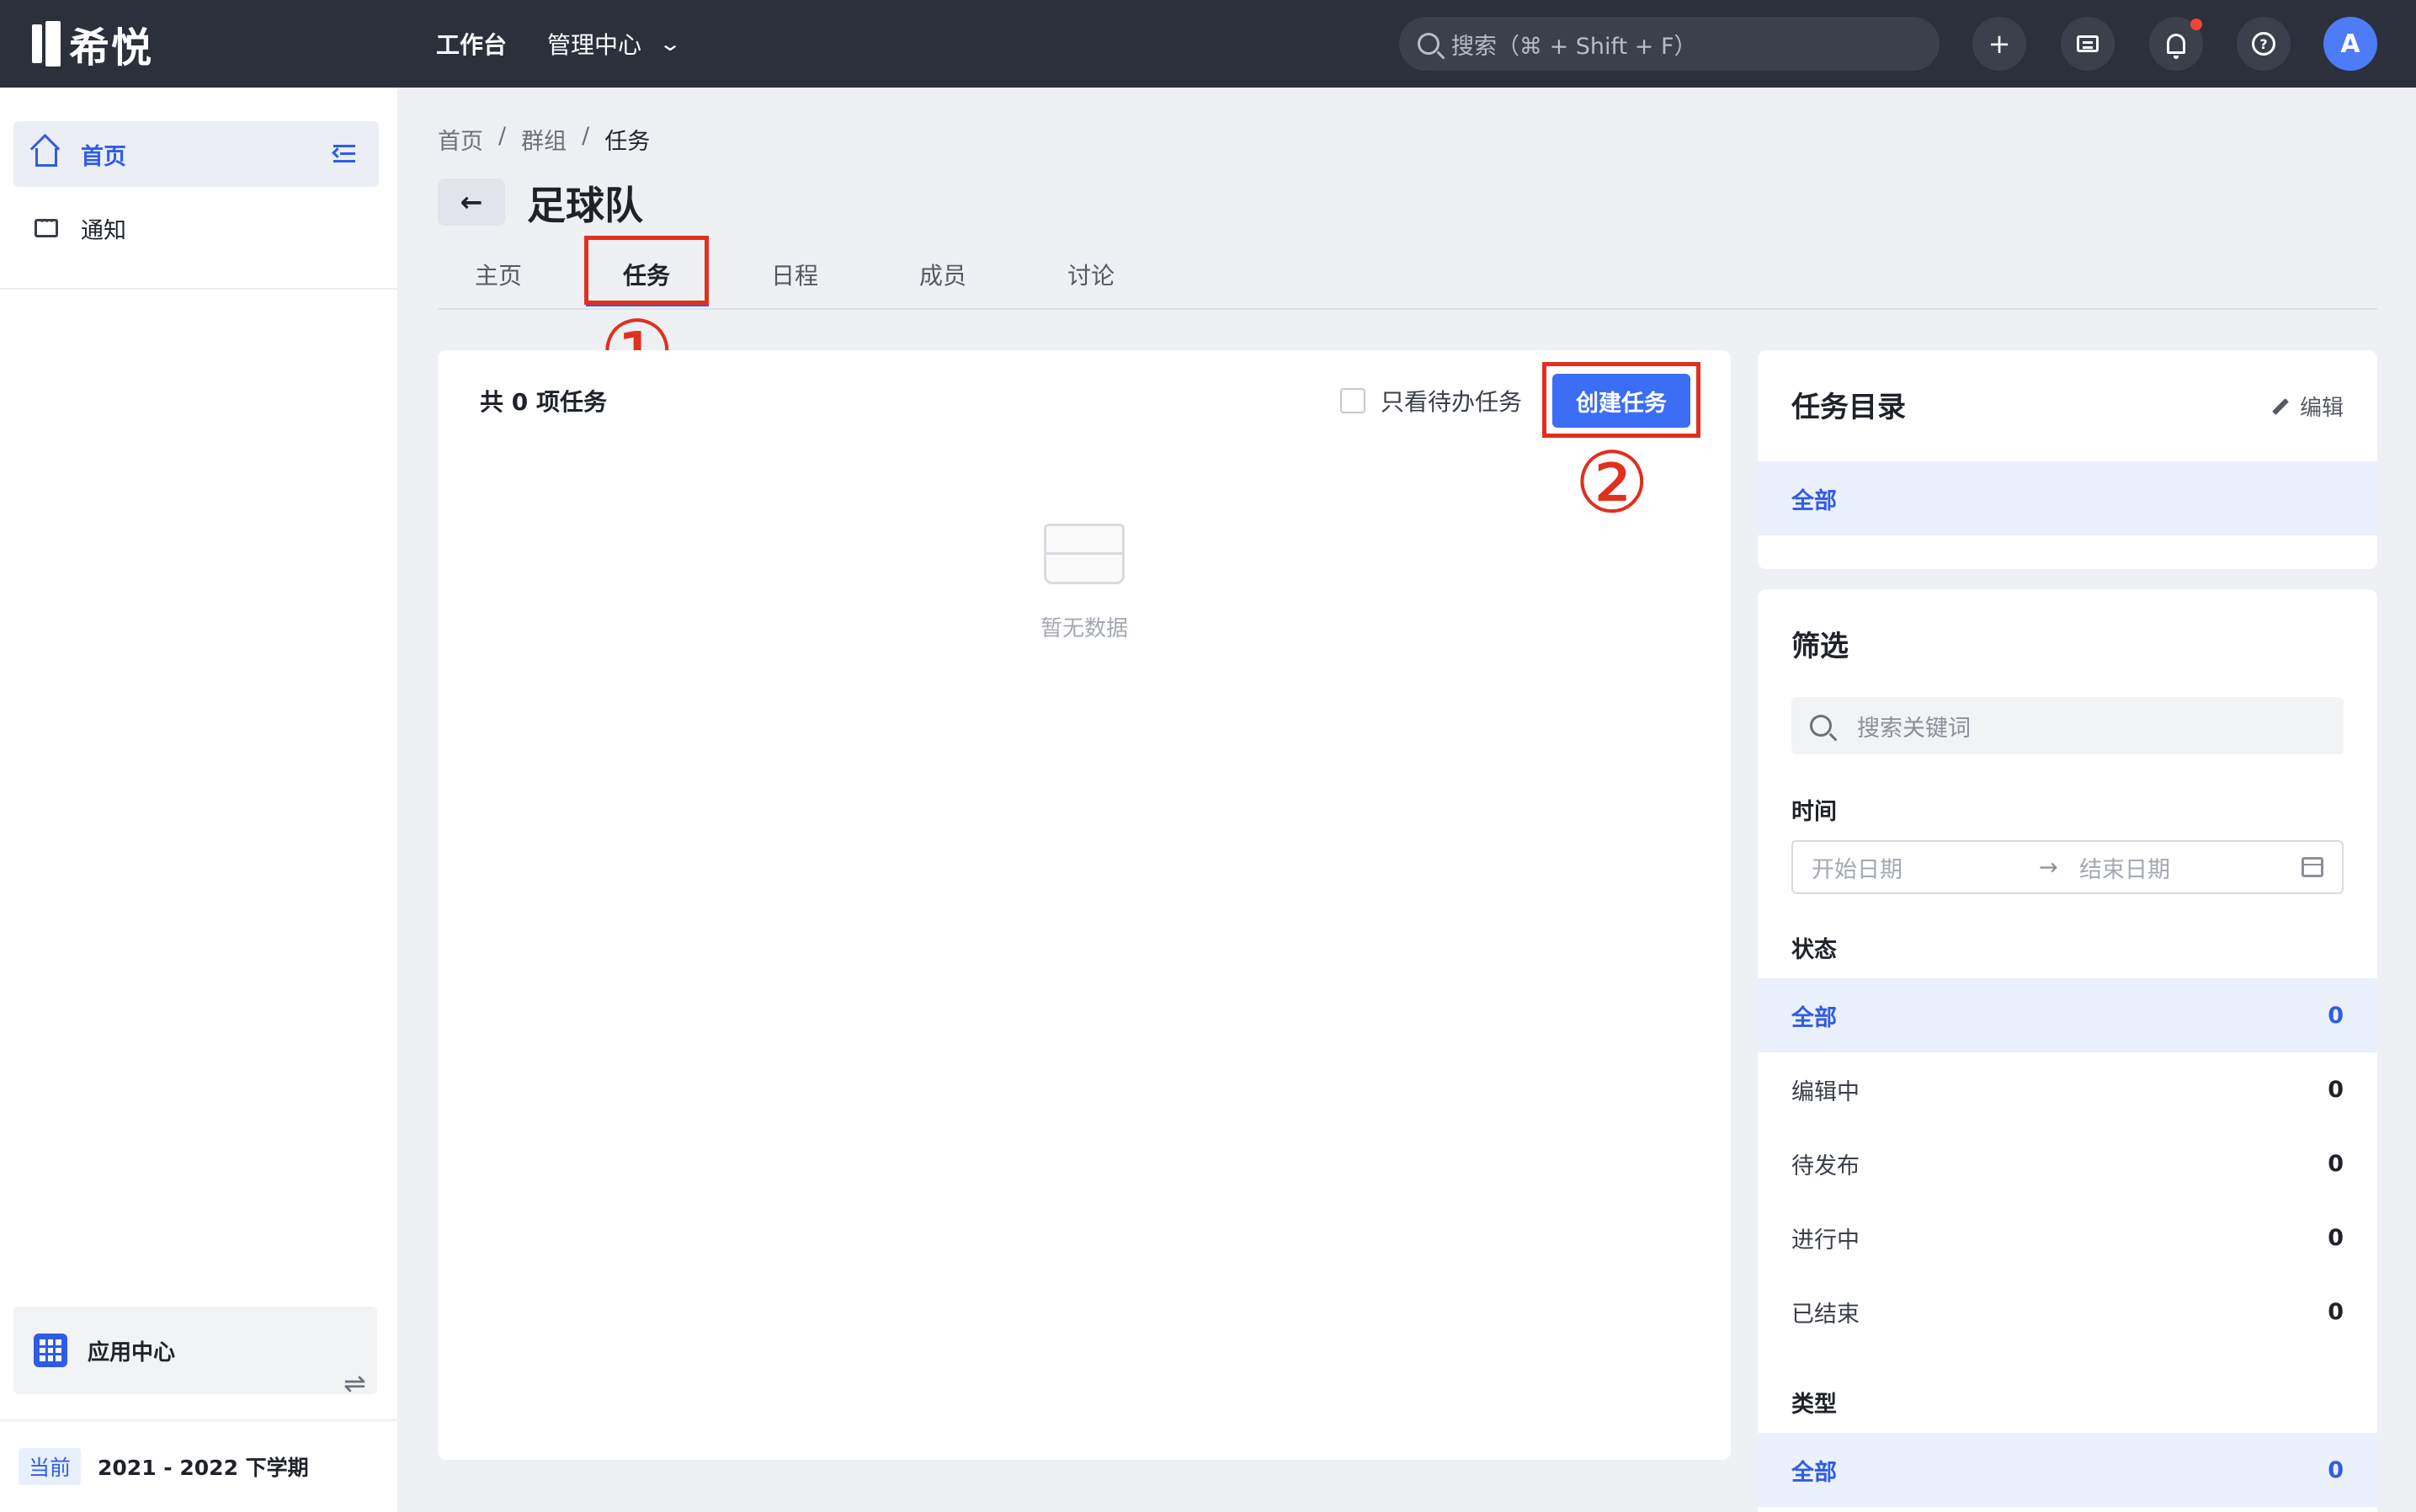 This screenshot has width=2416, height=1512. I want to click on global-search-input: 搜索（⌘ + Shift + F）, so click(1669, 44).